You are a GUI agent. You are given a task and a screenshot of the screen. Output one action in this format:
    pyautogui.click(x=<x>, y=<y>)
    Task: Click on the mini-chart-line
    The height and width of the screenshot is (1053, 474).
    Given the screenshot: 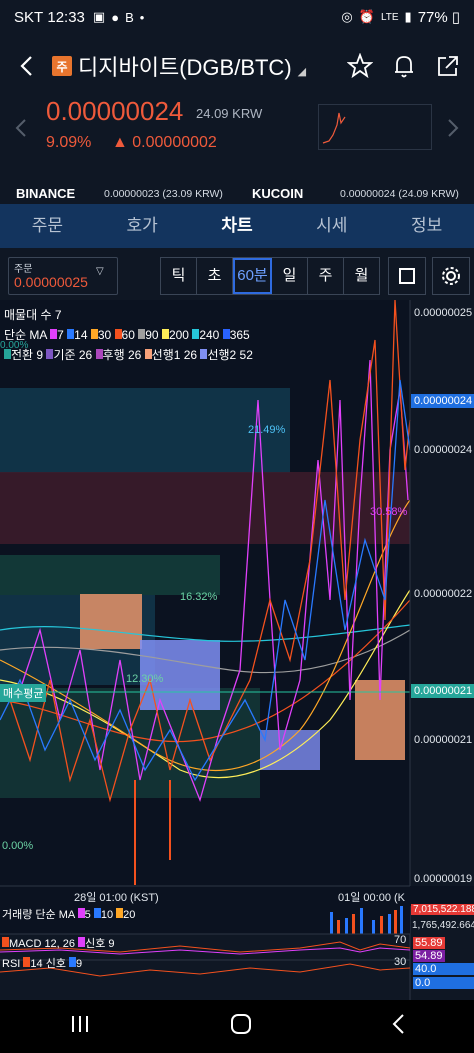 What is the action you would take?
    pyautogui.click(x=334, y=128)
    